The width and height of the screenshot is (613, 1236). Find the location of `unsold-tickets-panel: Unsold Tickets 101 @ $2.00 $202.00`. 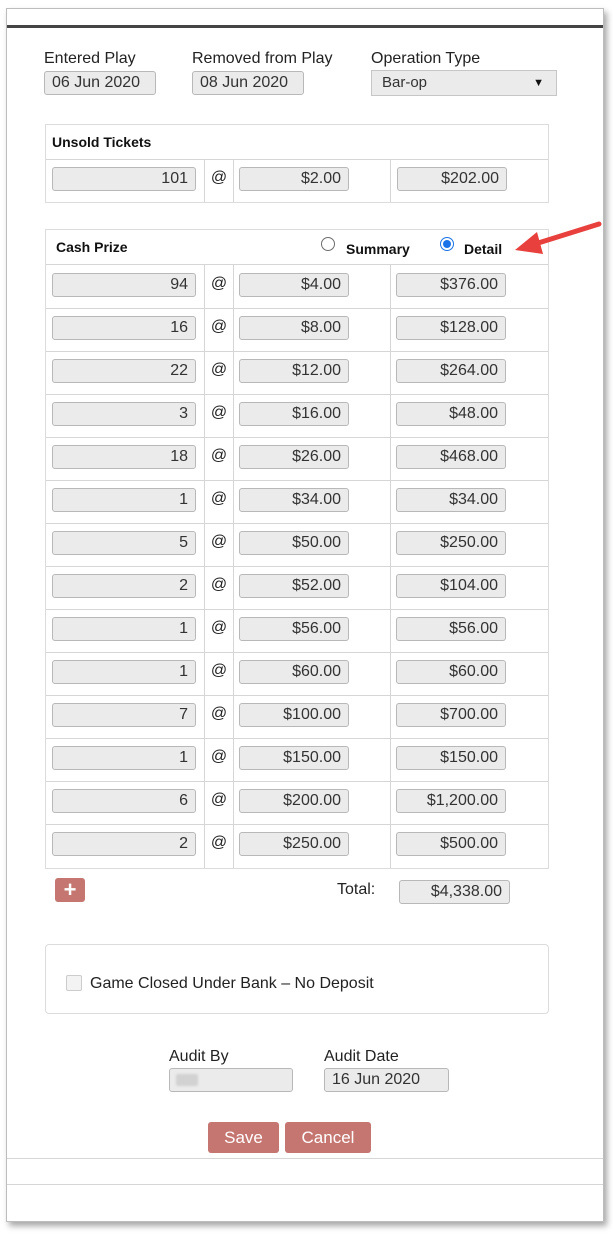

unsold-tickets-panel: Unsold Tickets 101 @ $2.00 $202.00 is located at coordinates (297, 163).